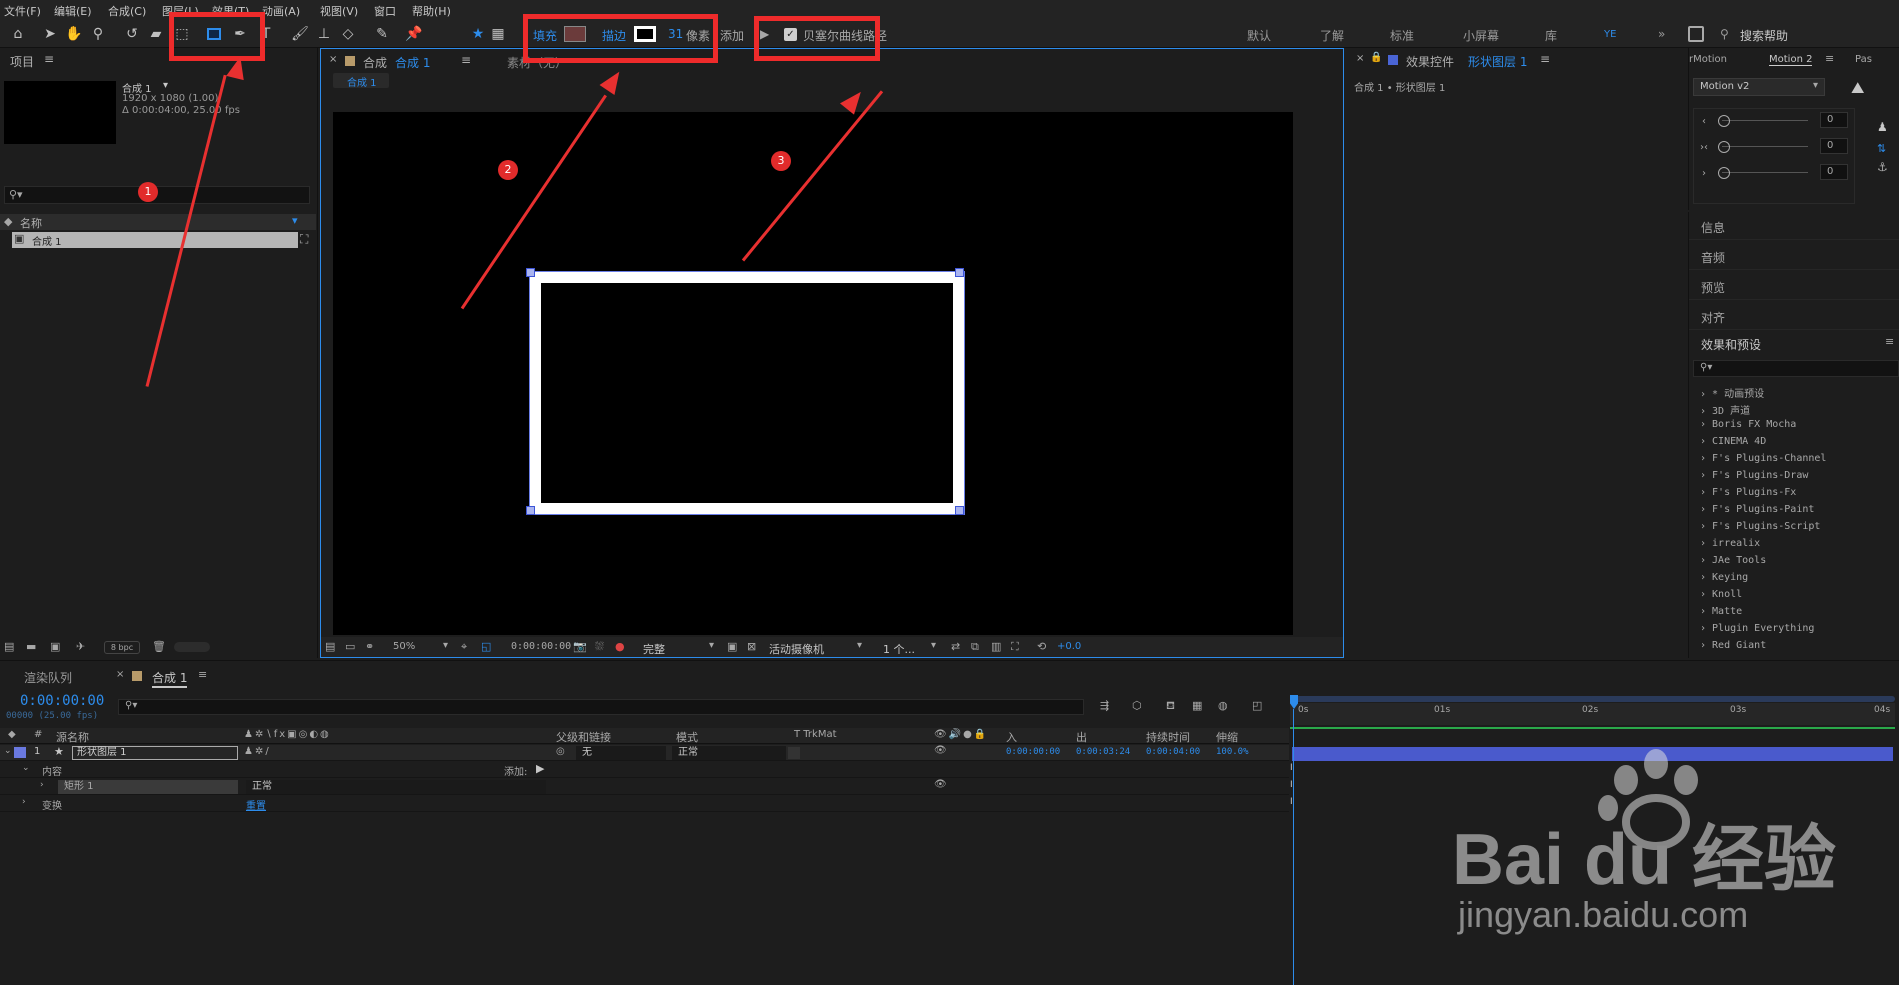  Describe the element at coordinates (933, 645) in the screenshot. I see `views-chevron-icon: ▾` at that location.